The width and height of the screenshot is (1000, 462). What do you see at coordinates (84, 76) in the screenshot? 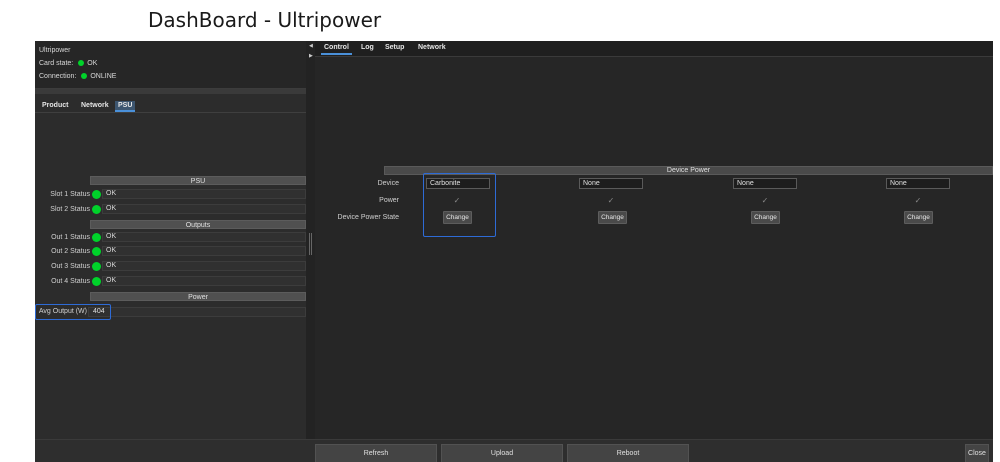
I see `connection-ok-icon` at bounding box center [84, 76].